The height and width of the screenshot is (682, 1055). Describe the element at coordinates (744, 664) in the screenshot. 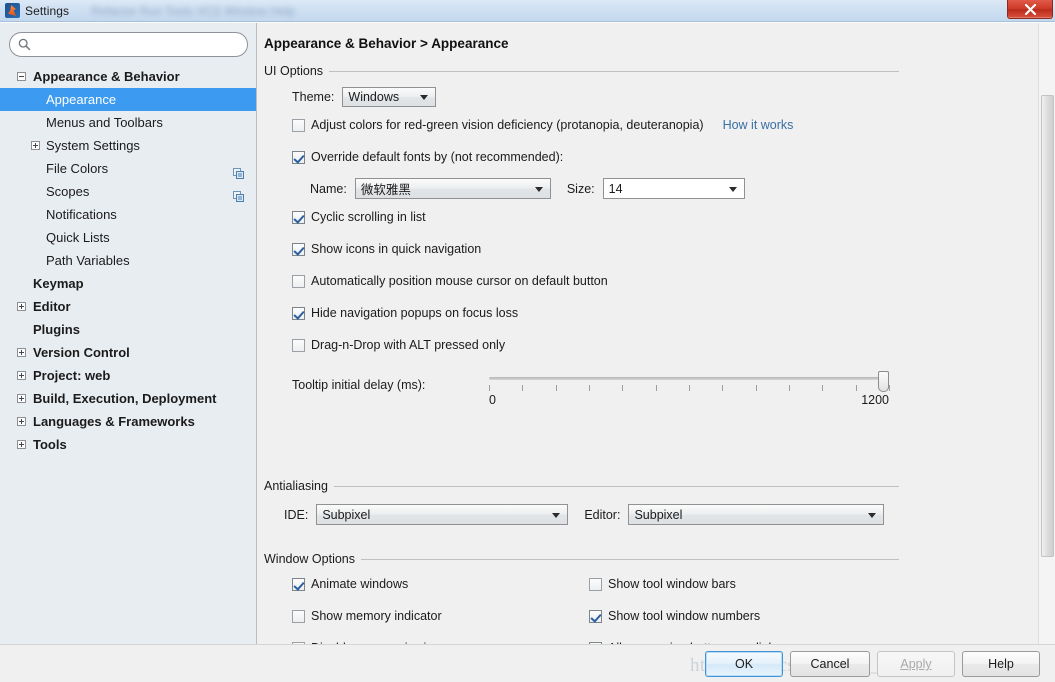

I see `ok-button: OK` at that location.